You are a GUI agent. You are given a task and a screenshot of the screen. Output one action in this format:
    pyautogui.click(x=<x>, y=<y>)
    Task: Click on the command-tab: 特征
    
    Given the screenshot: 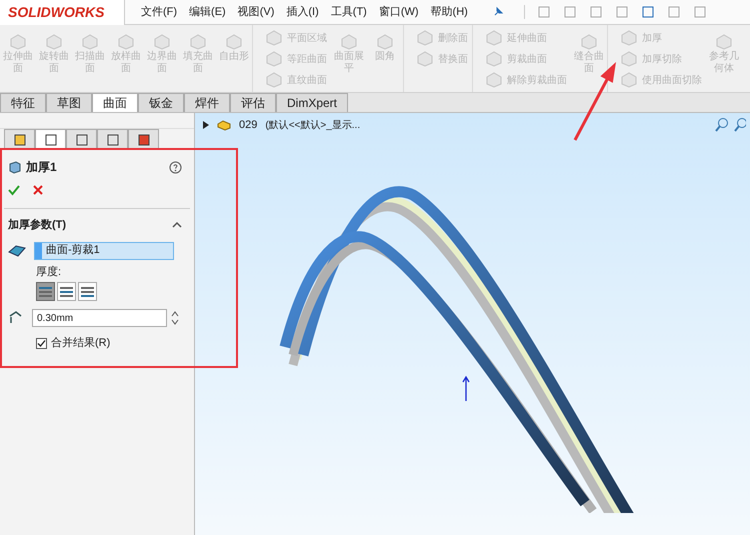 What is the action you would take?
    pyautogui.click(x=23, y=102)
    